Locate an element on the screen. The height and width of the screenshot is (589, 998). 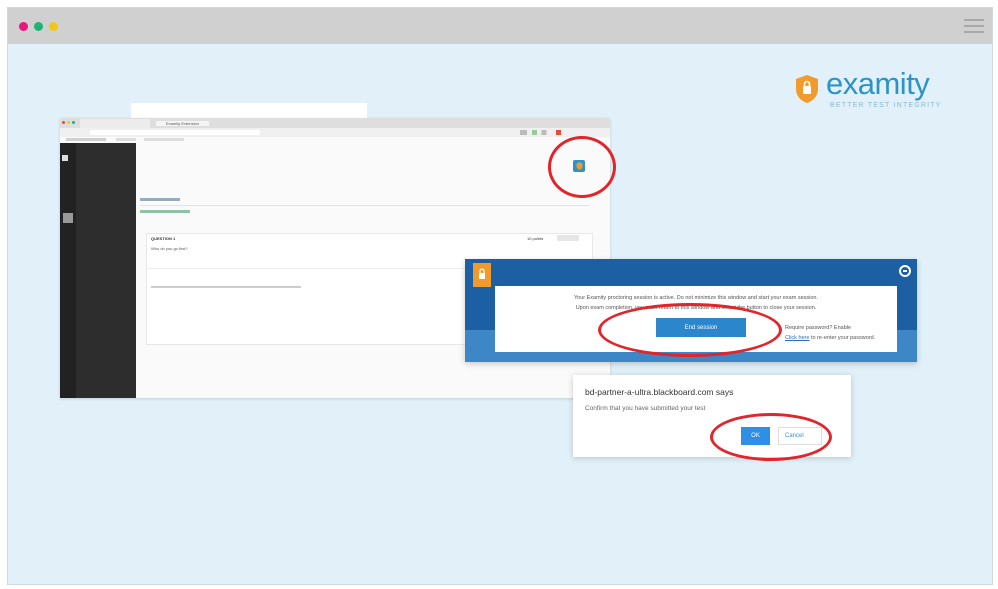
hamburger-menu-icon is located at coordinates (974, 26).